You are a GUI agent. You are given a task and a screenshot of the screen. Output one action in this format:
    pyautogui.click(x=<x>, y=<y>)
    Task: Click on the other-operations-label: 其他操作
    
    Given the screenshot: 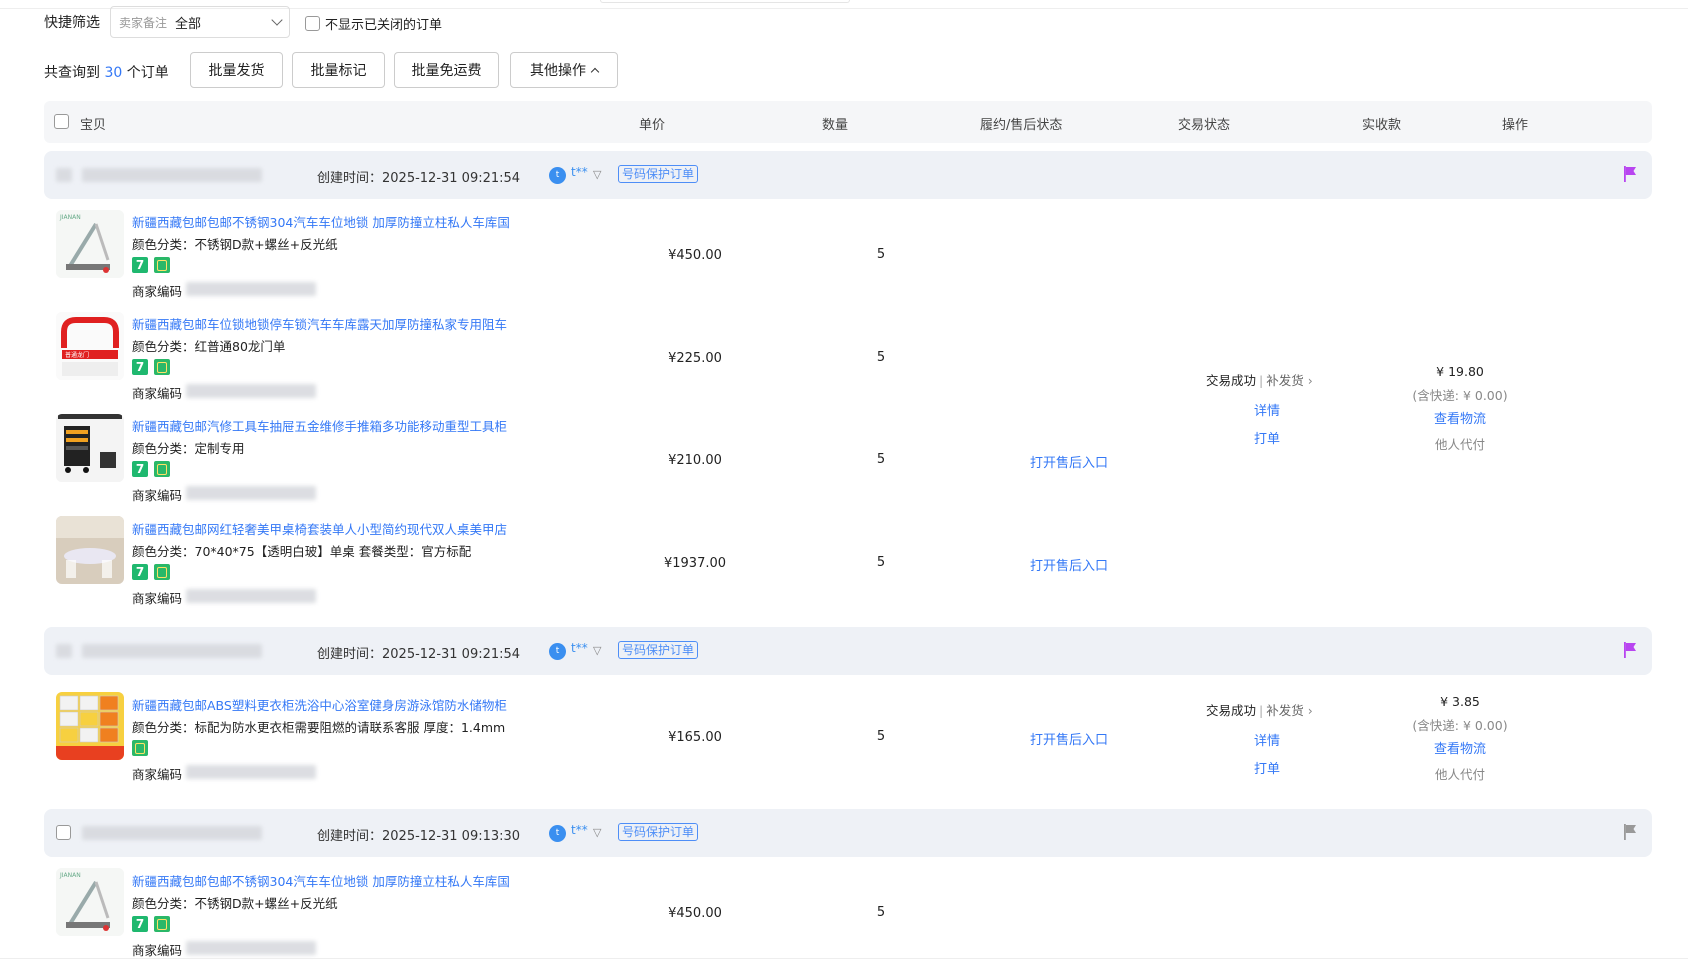 What is the action you would take?
    pyautogui.click(x=558, y=71)
    